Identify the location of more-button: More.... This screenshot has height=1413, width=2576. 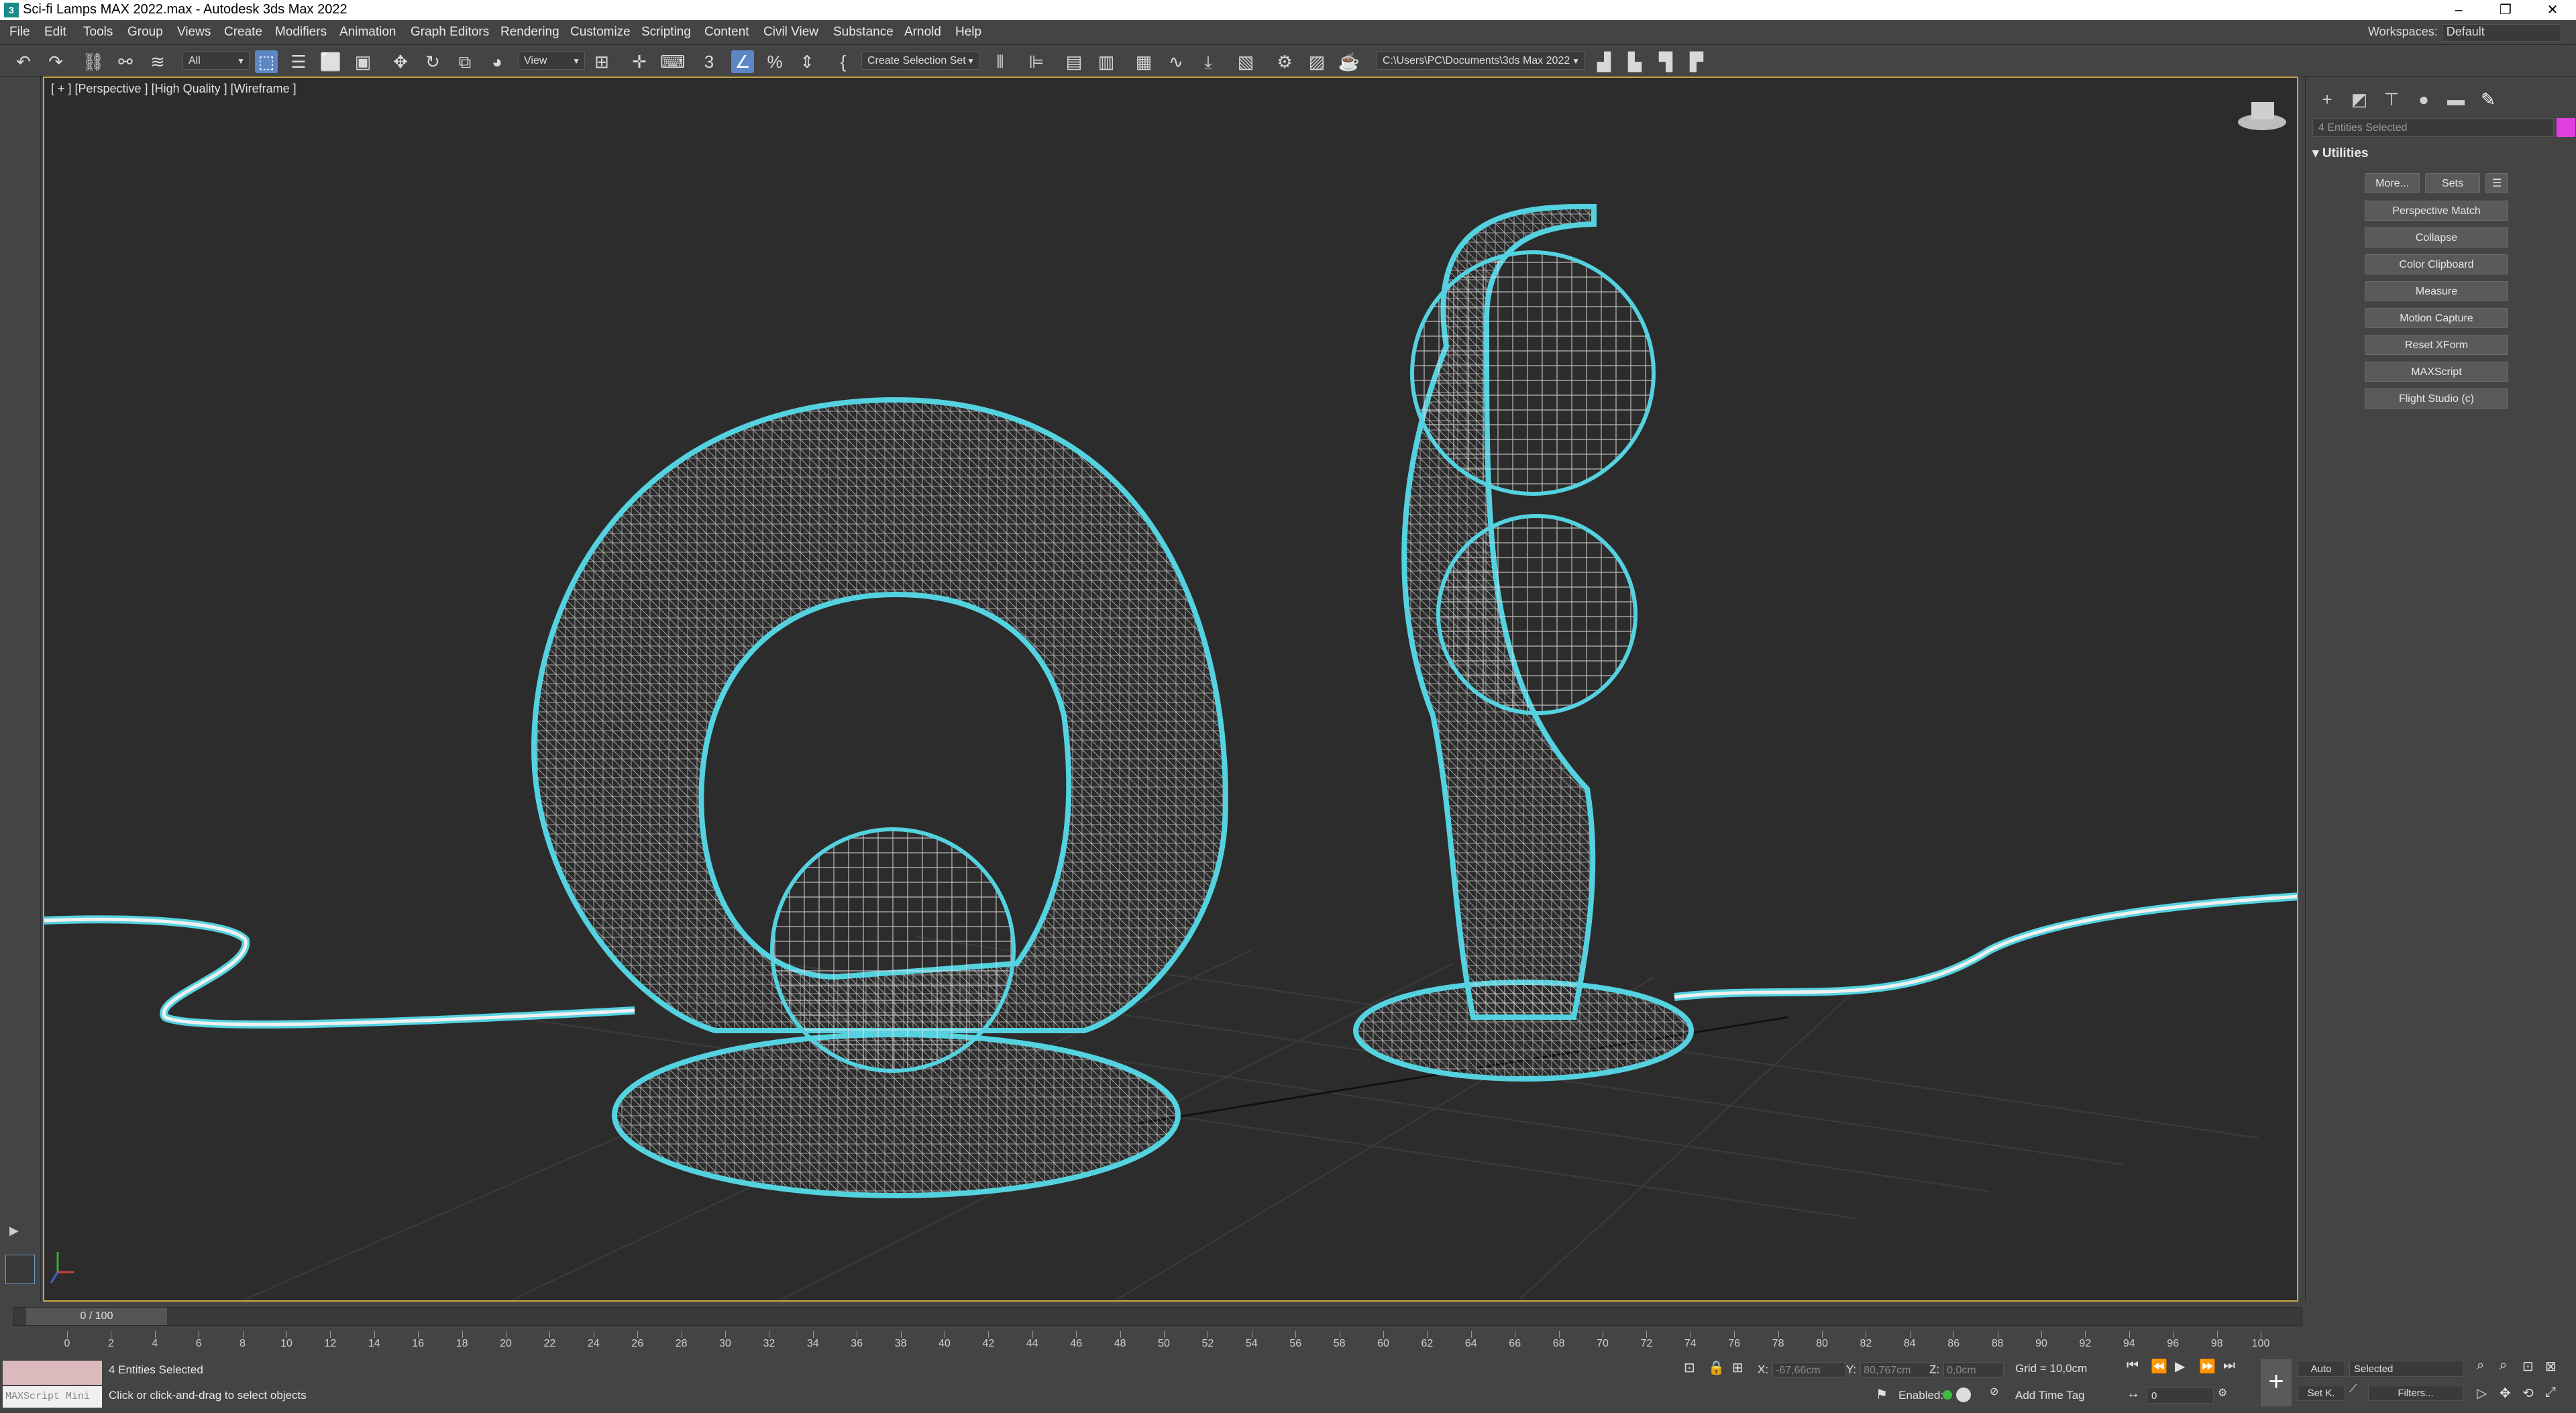
(2392, 183).